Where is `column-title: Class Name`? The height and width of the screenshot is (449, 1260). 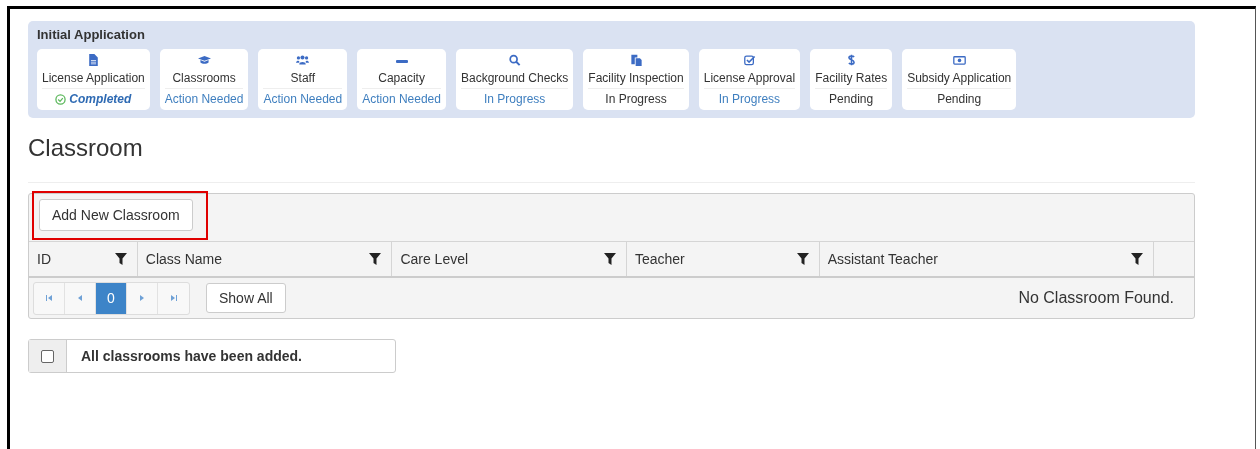 column-title: Class Name is located at coordinates (184, 259).